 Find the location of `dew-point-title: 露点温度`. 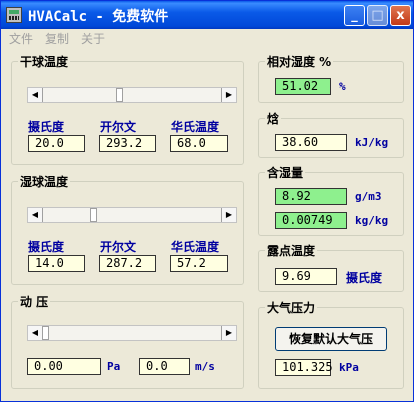

dew-point-title: 露点温度 is located at coordinates (291, 251).